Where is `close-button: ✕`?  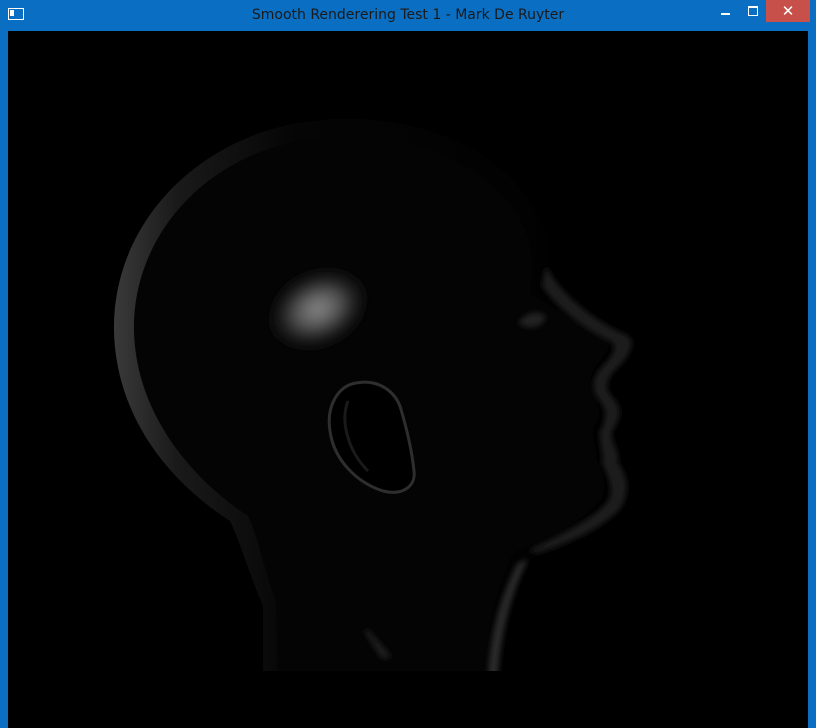 close-button: ✕ is located at coordinates (788, 11).